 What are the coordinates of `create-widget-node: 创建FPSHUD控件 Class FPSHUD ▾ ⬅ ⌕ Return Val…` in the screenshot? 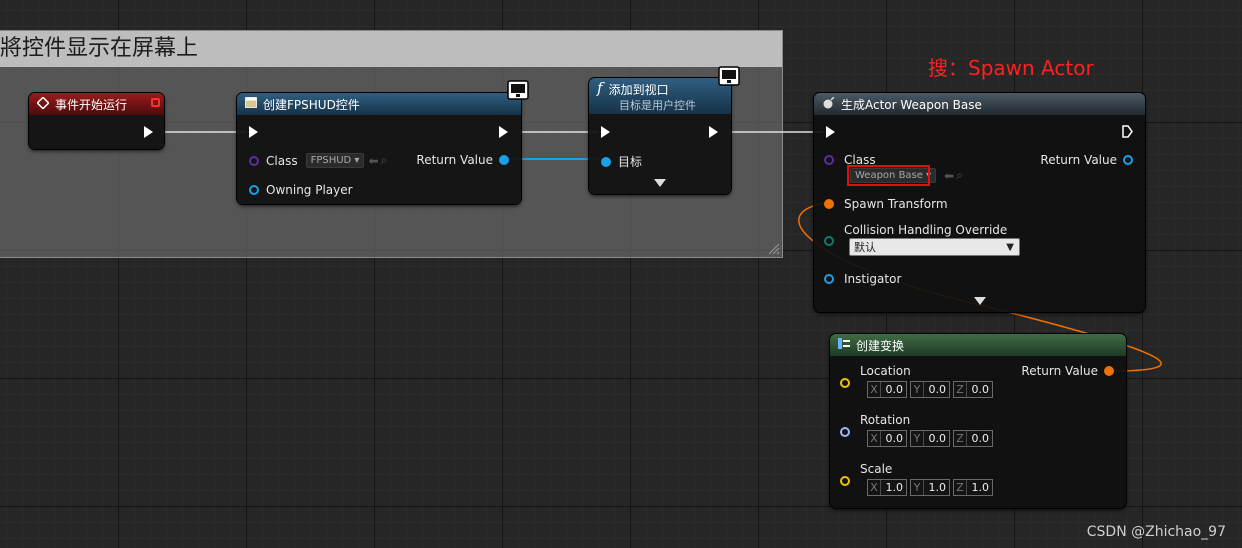 It's located at (383, 142).